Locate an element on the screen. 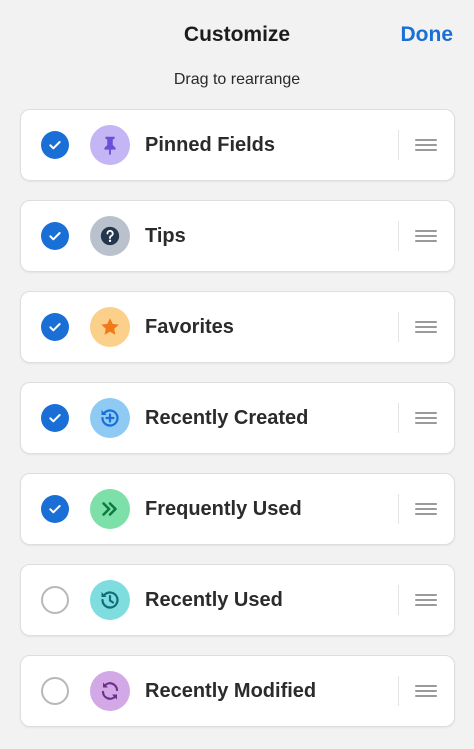 This screenshot has height=749, width=474. list-item-recently-used: Recently Used is located at coordinates (237, 600).